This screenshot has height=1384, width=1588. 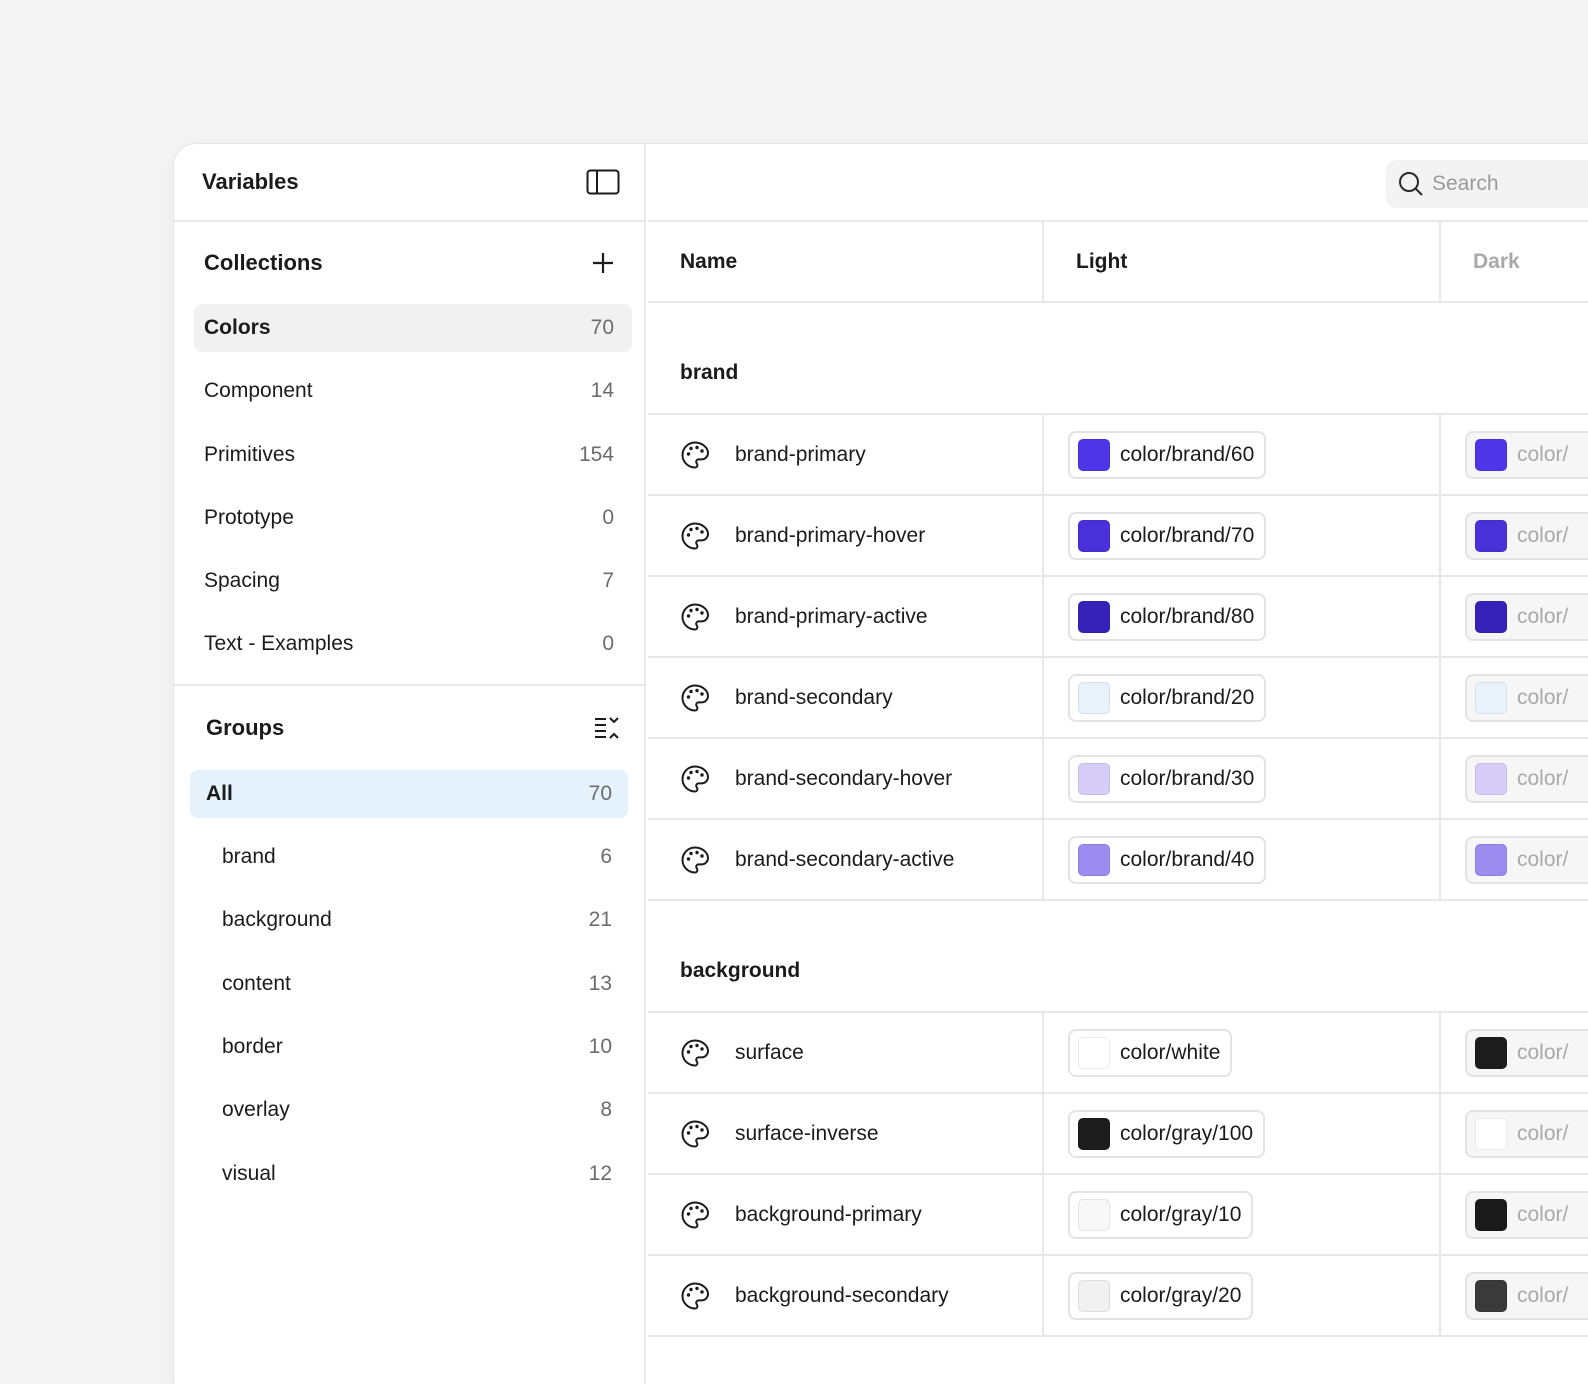 I want to click on variable-row: brand-secondary color/brand/20 color/, so click(x=1118, y=698).